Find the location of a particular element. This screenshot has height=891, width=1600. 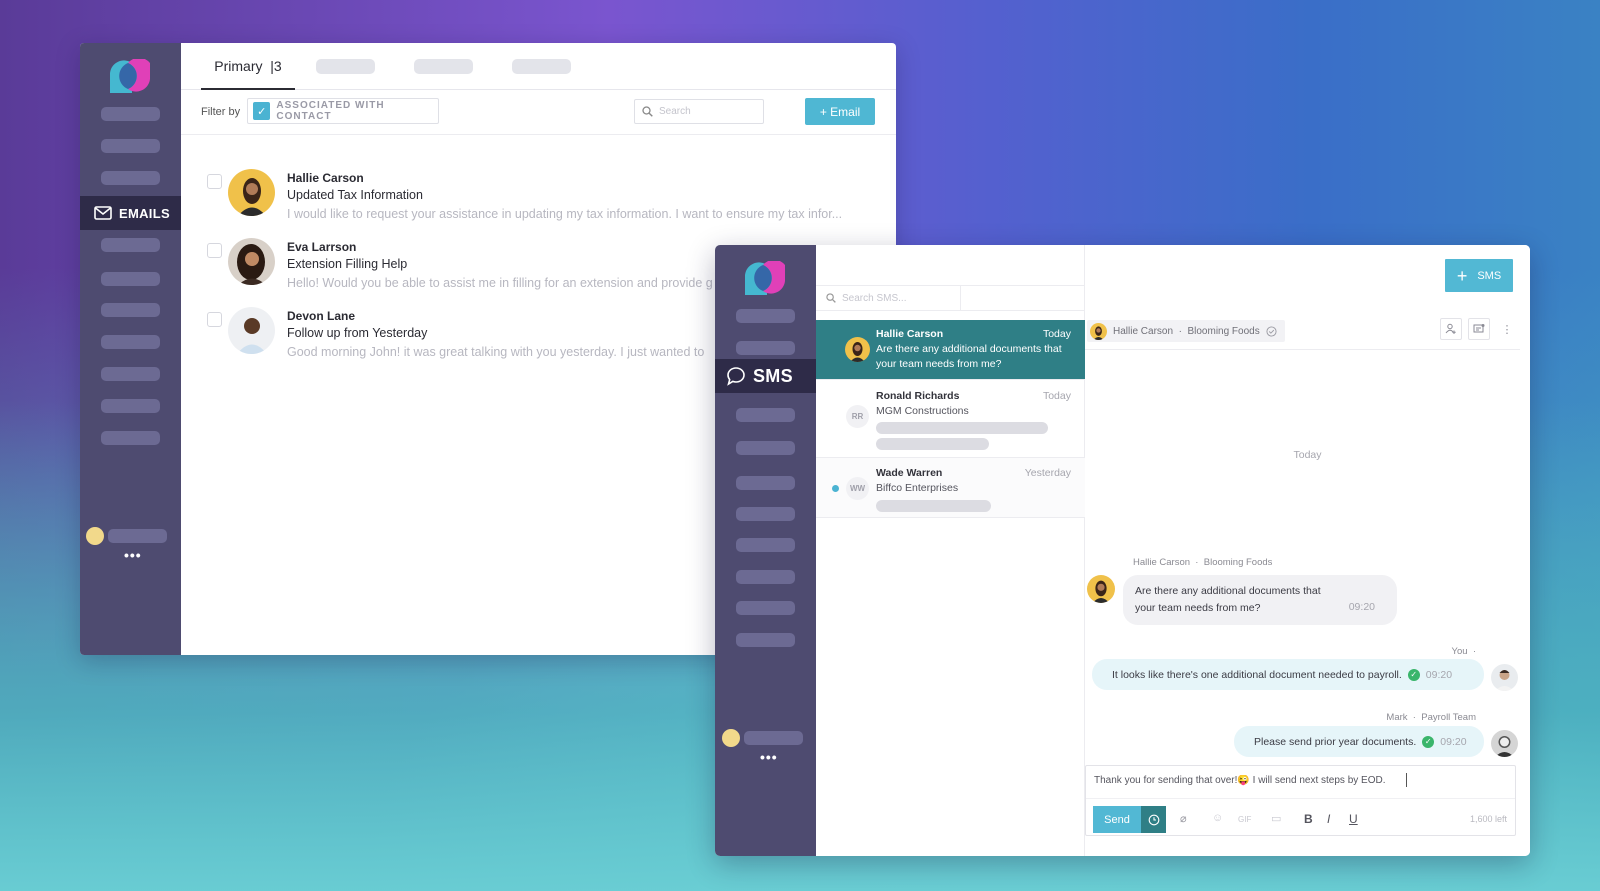

preview-placeholder is located at coordinates (933, 506).